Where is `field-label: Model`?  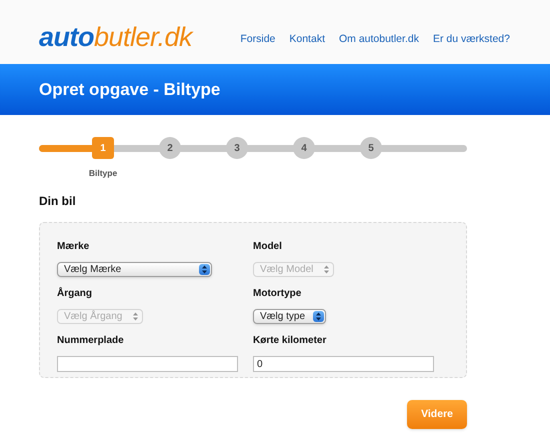
field-label: Model is located at coordinates (268, 247).